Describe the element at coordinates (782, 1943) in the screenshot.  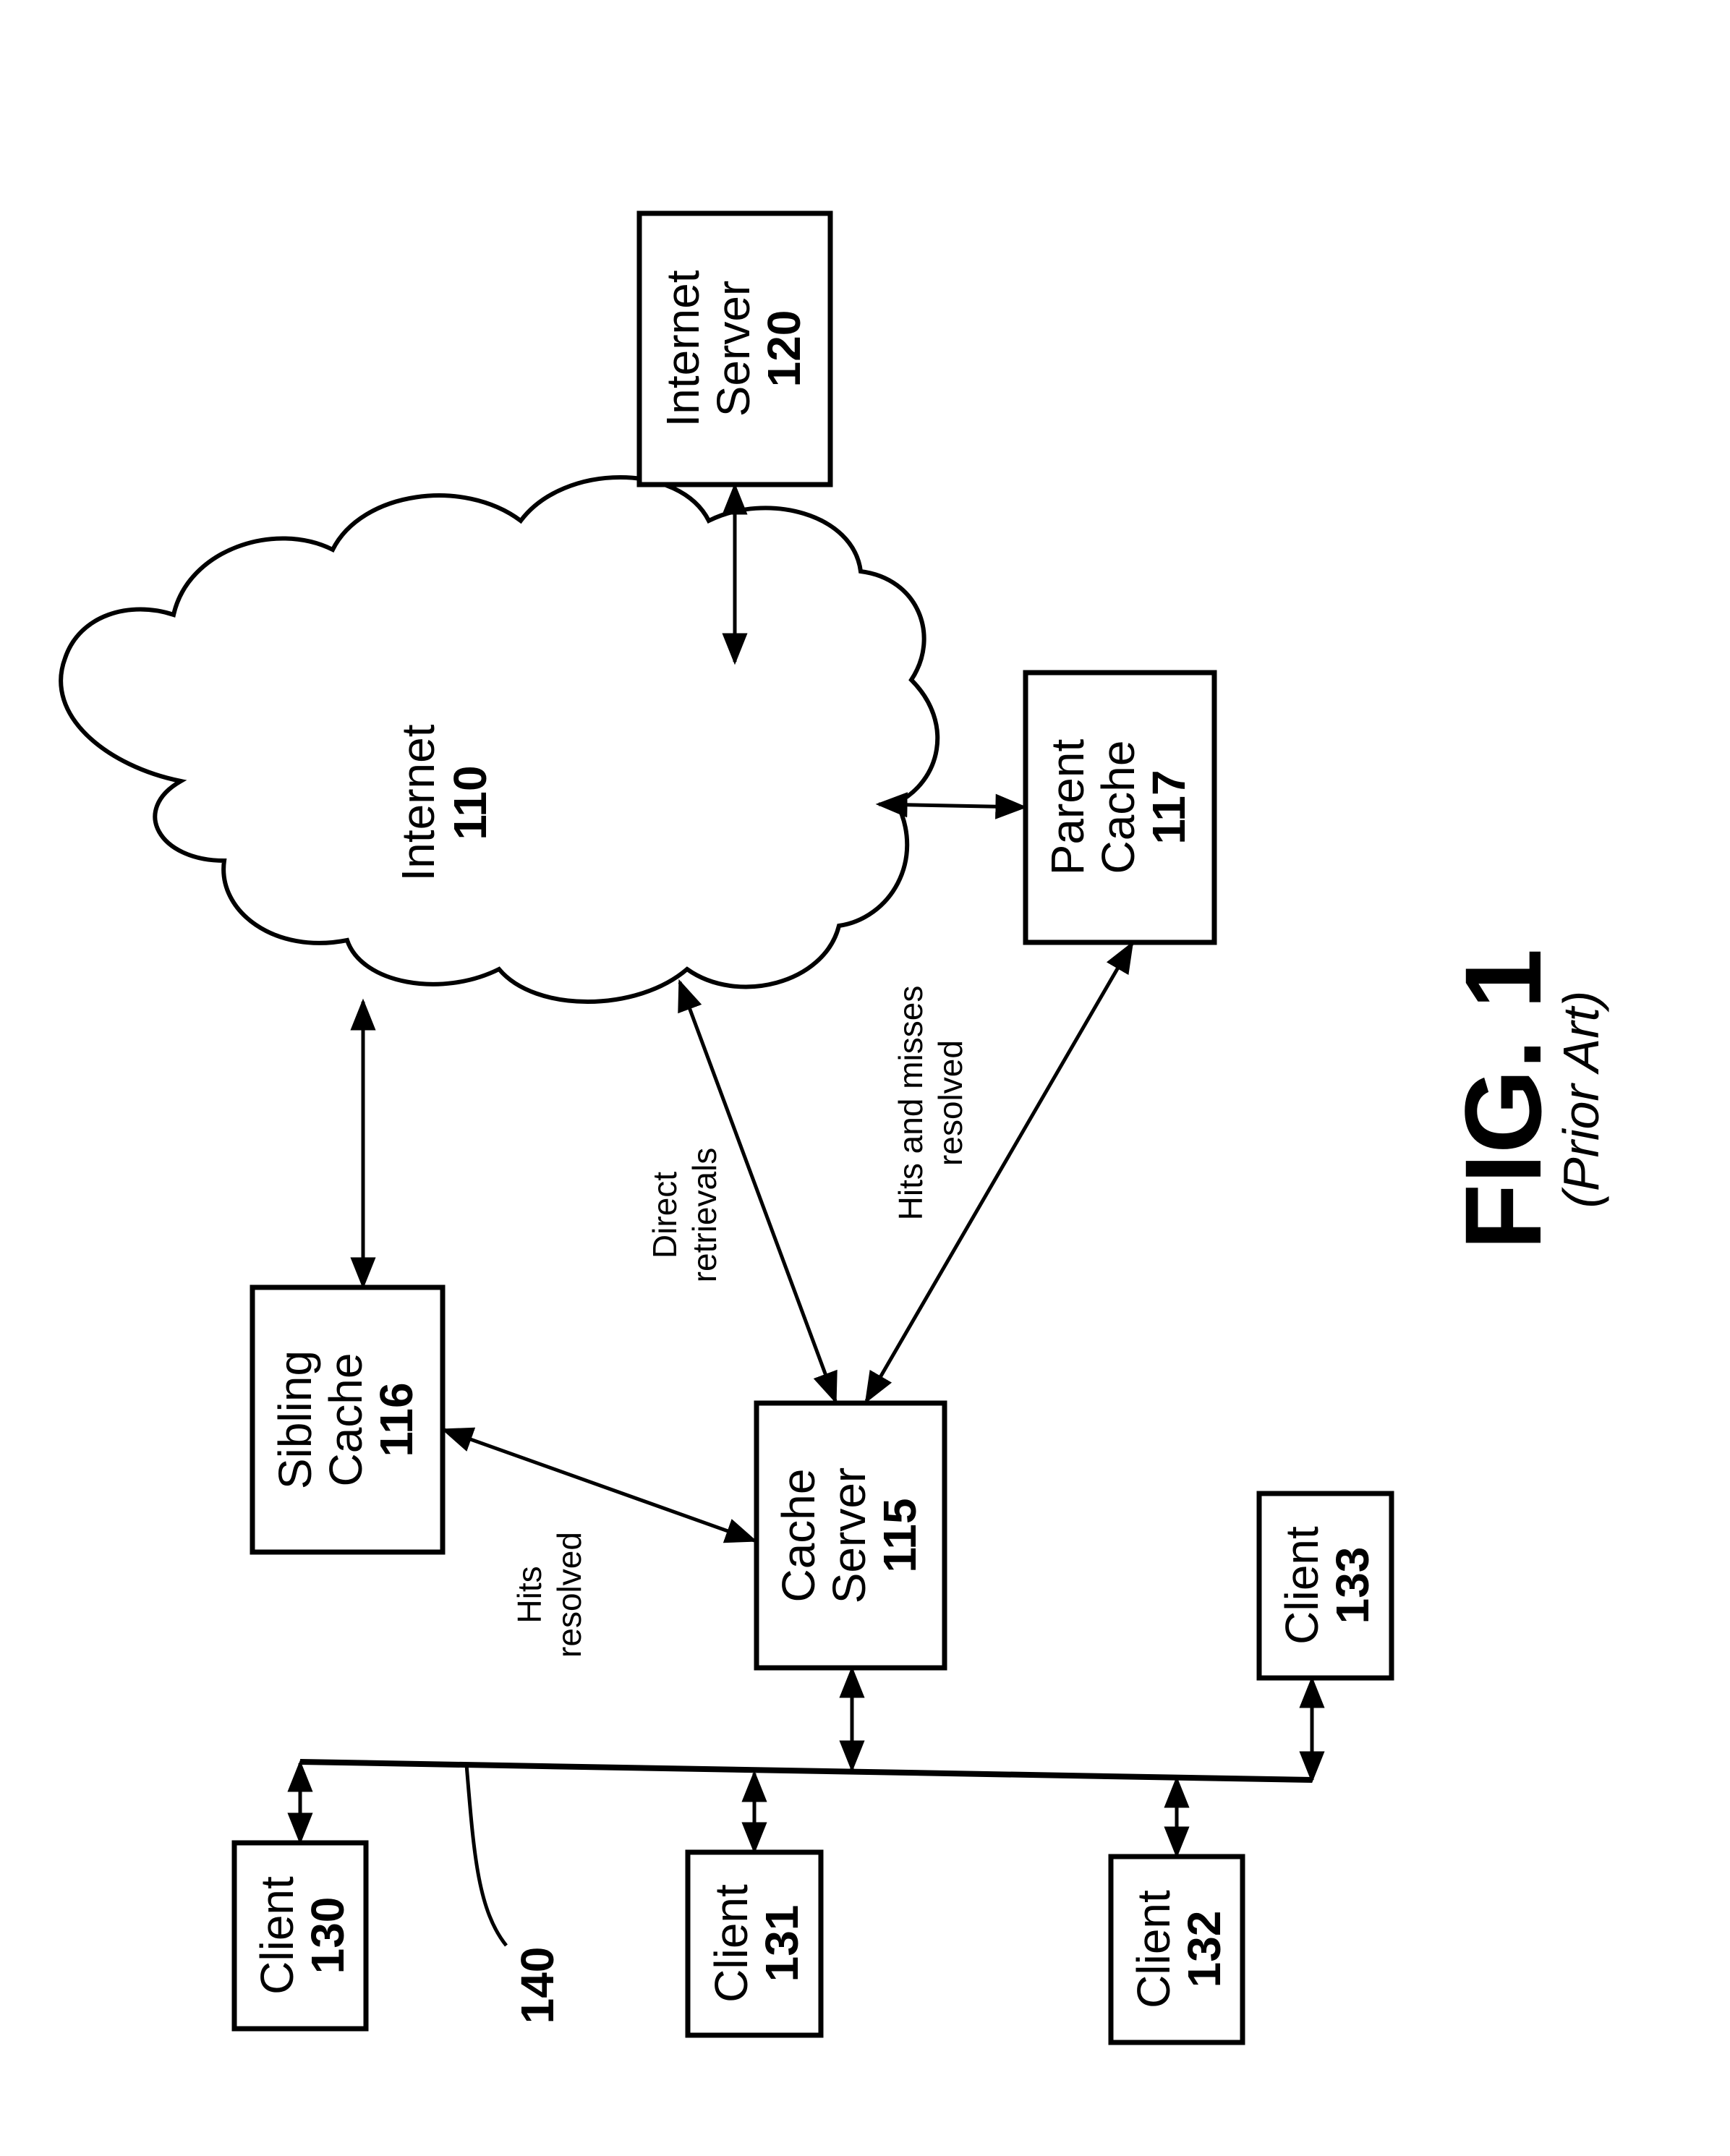
I see `client-131-number: 131` at that location.